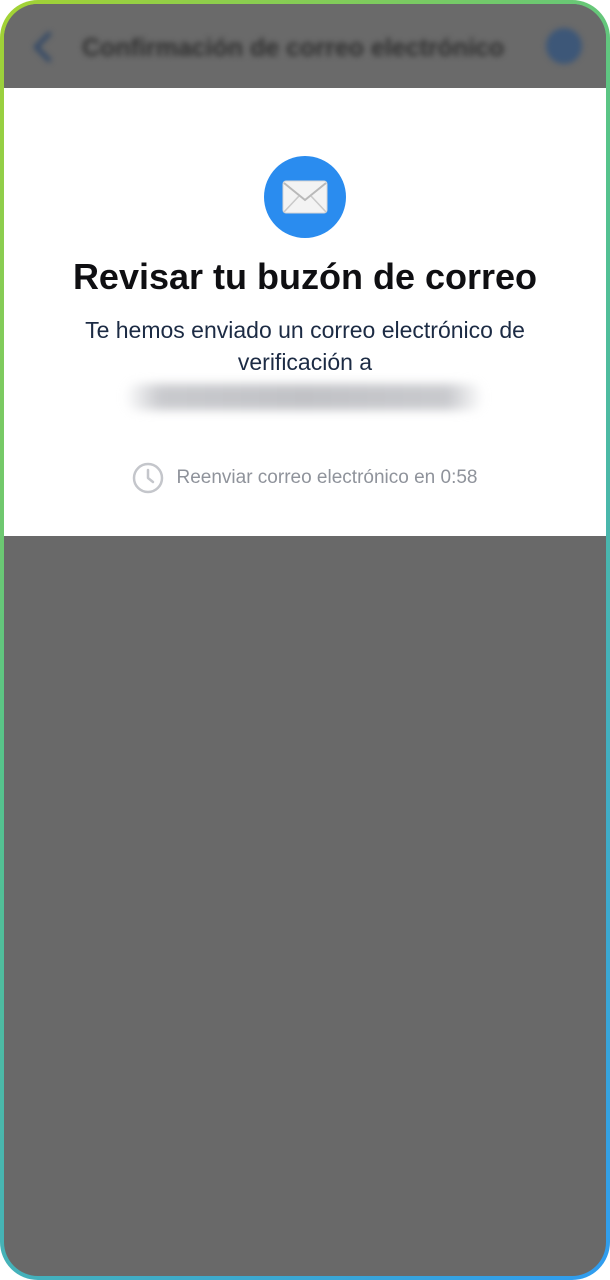  I want to click on chevron-left-icon-svg, so click(42, 47).